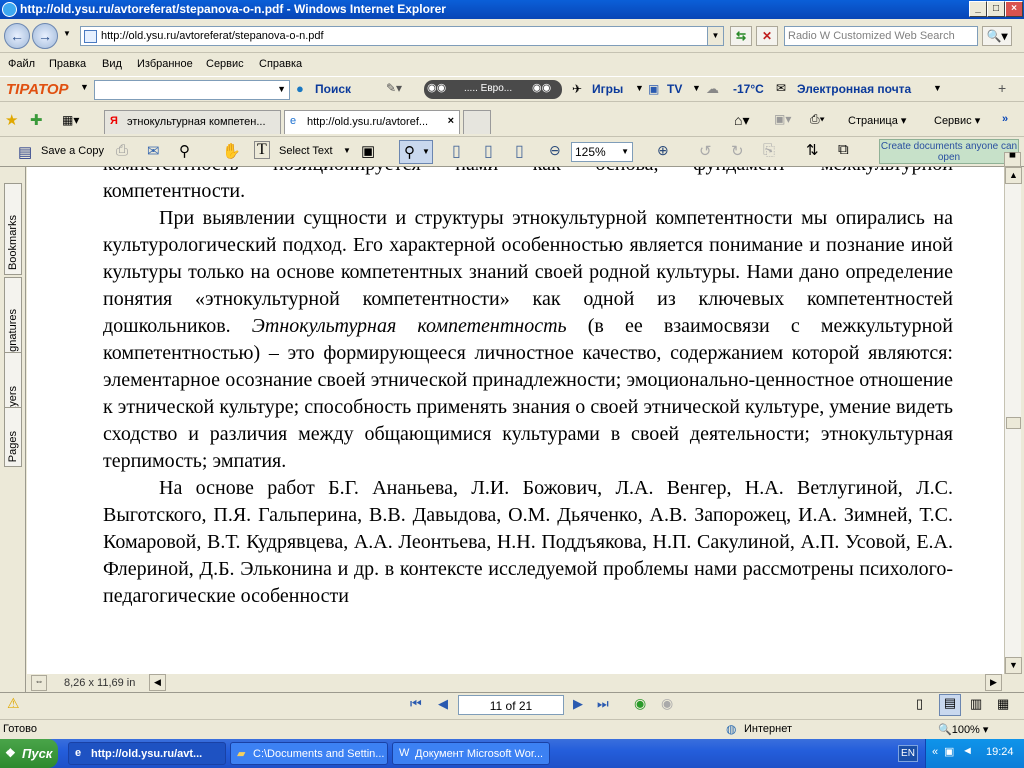  I want to click on menu-edit: Правка, so click(67, 64).